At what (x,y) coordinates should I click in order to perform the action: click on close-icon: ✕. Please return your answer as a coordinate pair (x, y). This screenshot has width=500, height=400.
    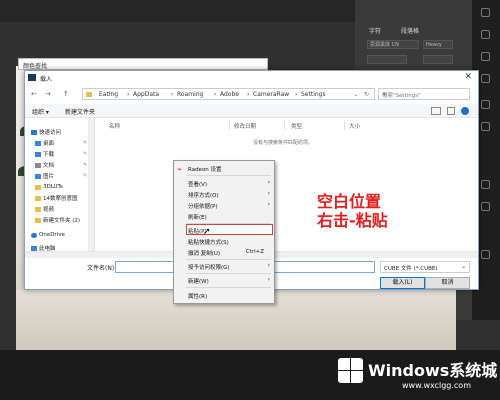
    Looking at the image, I should click on (468, 77).